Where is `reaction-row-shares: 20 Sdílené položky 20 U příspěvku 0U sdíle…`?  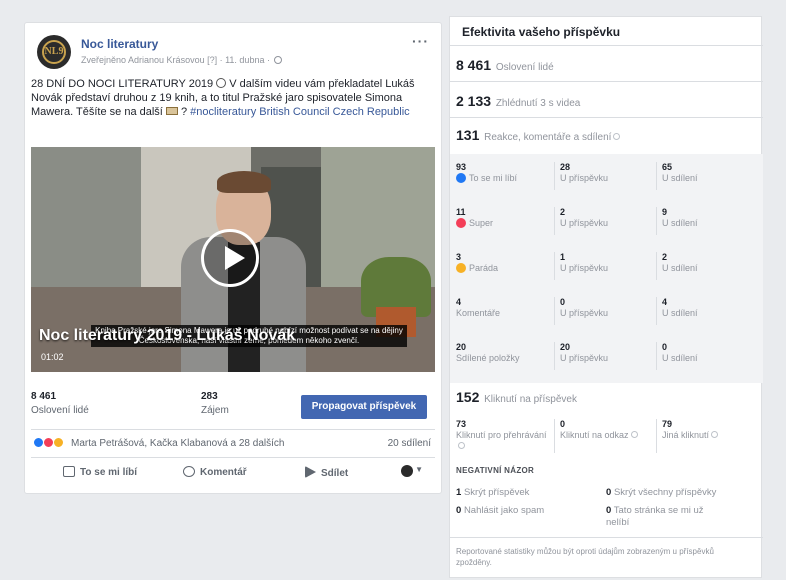
reaction-row-shares: 20 Sdílené položky 20 U příspěvku 0U sdíle… is located at coordinates (606, 362).